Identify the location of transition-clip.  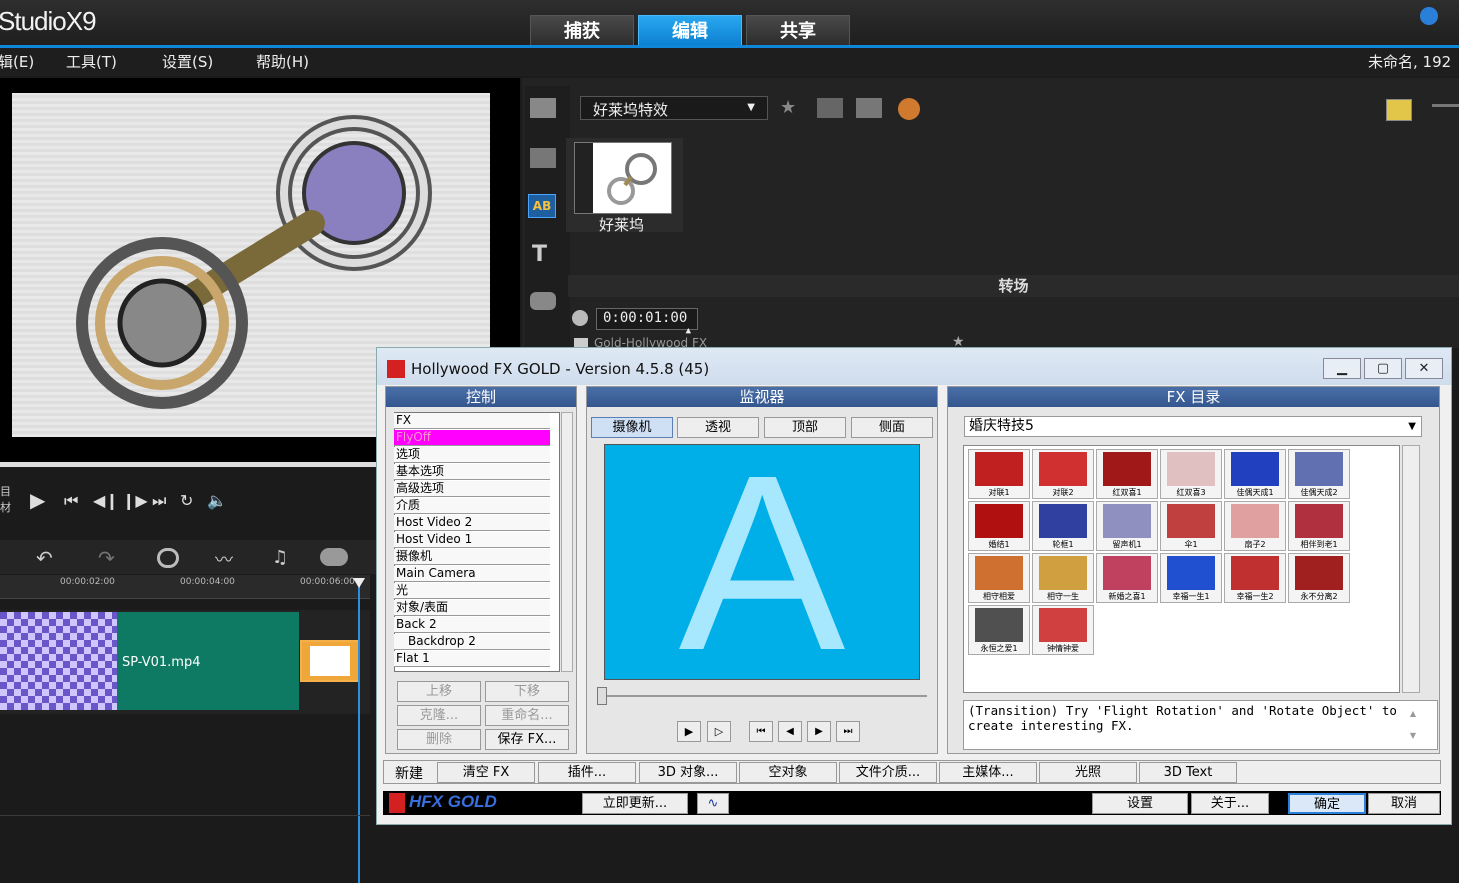
(330, 661).